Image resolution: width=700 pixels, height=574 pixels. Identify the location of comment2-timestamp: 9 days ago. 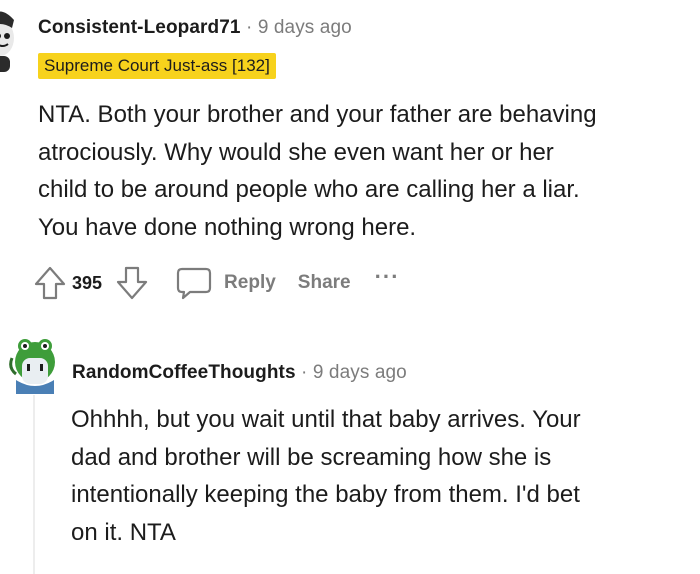
(360, 372).